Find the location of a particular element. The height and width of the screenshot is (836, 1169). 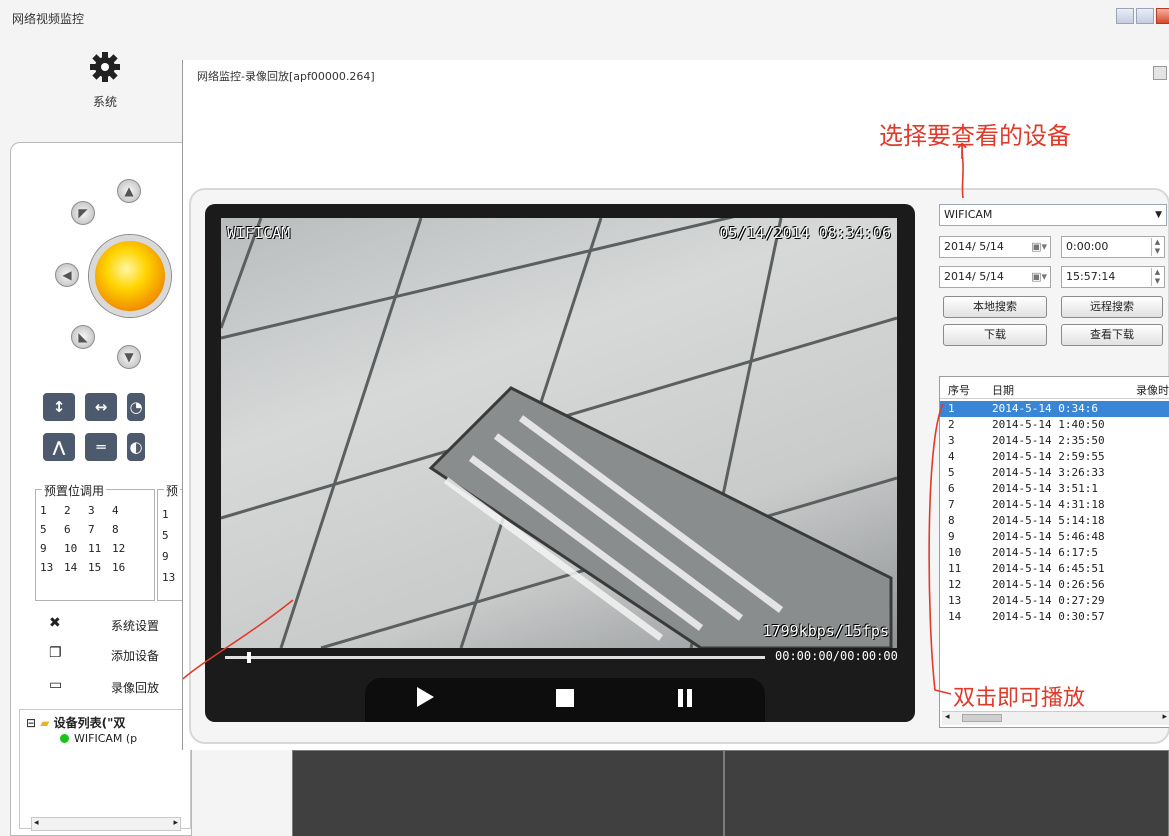

preset-button: 14 is located at coordinates (76, 567).